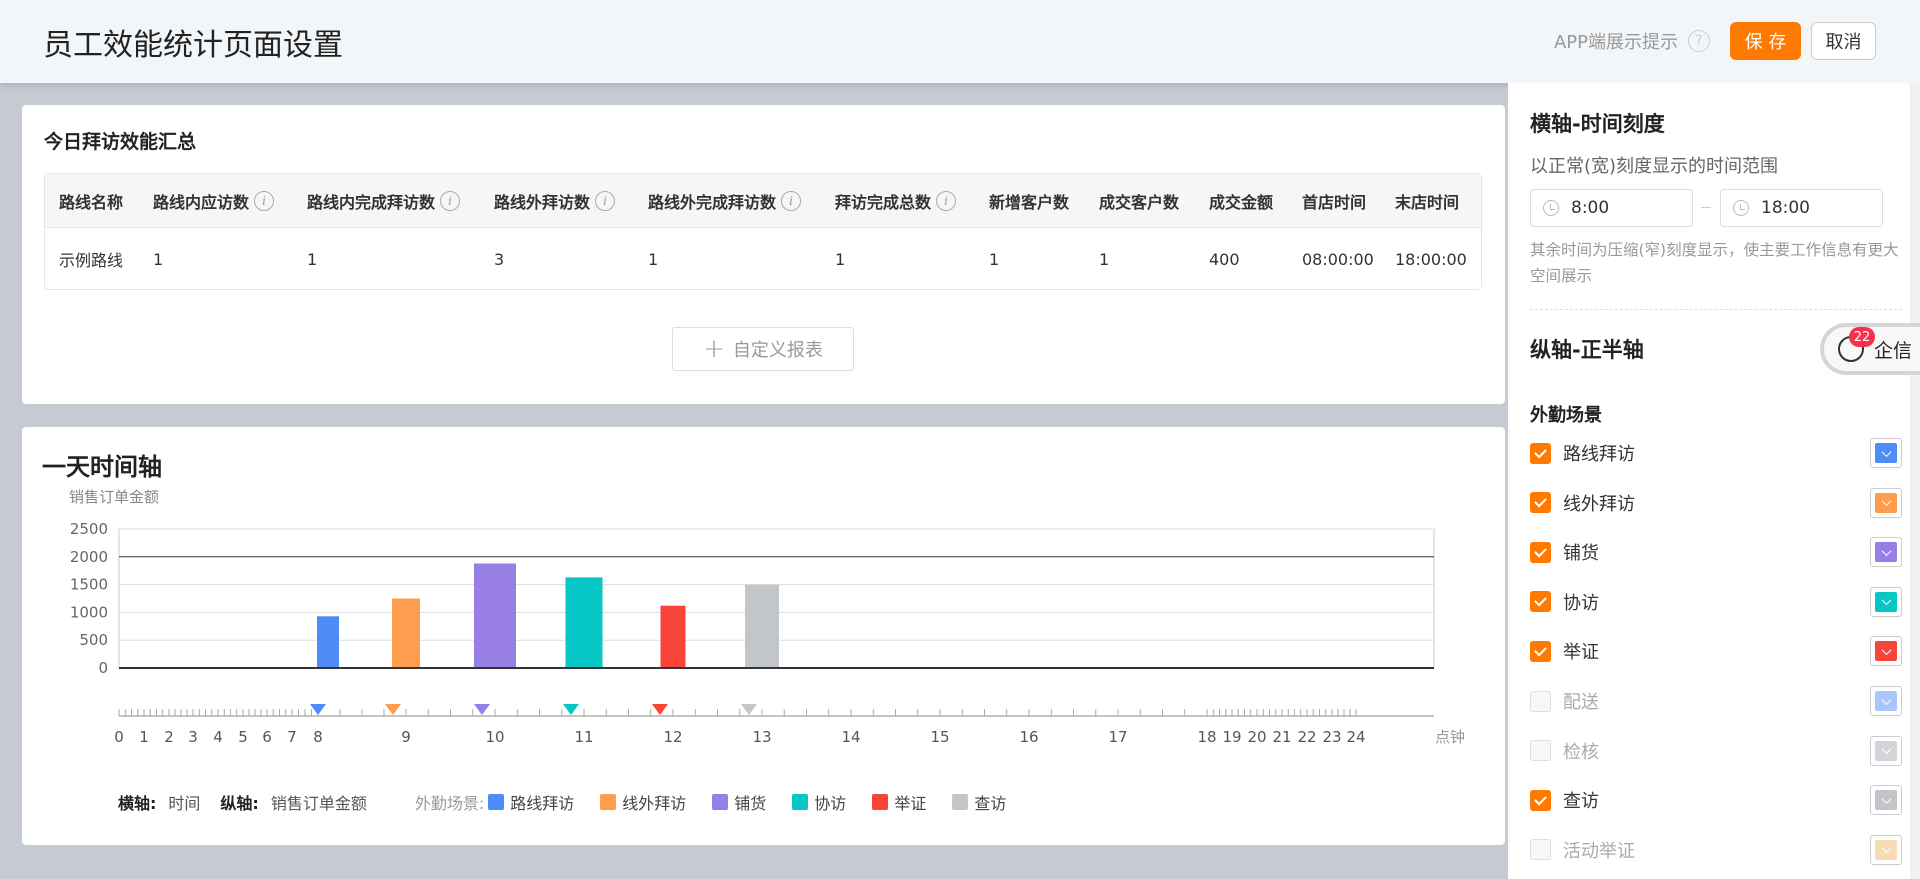 This screenshot has width=1920, height=879. I want to click on save-button: 保 存, so click(1765, 41).